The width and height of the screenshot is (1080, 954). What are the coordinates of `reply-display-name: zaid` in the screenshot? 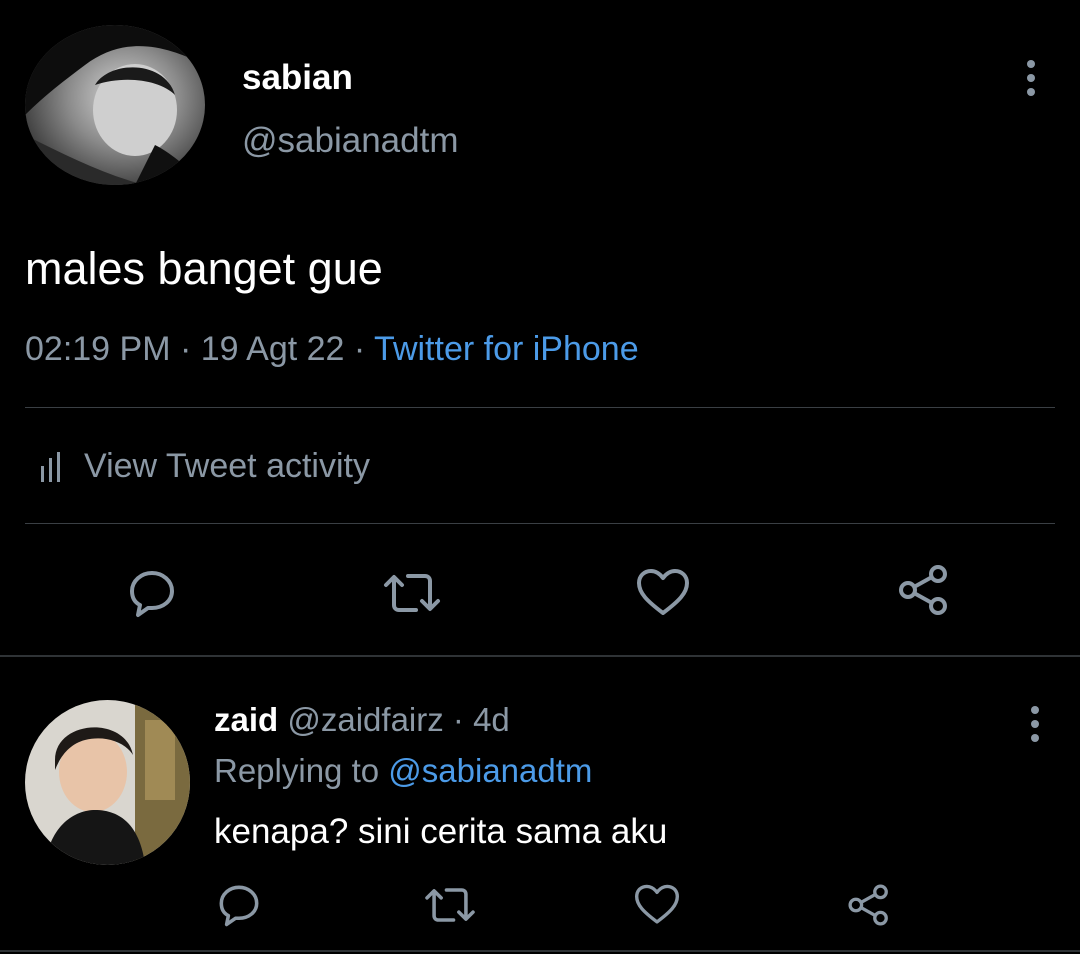 It's located at (246, 719).